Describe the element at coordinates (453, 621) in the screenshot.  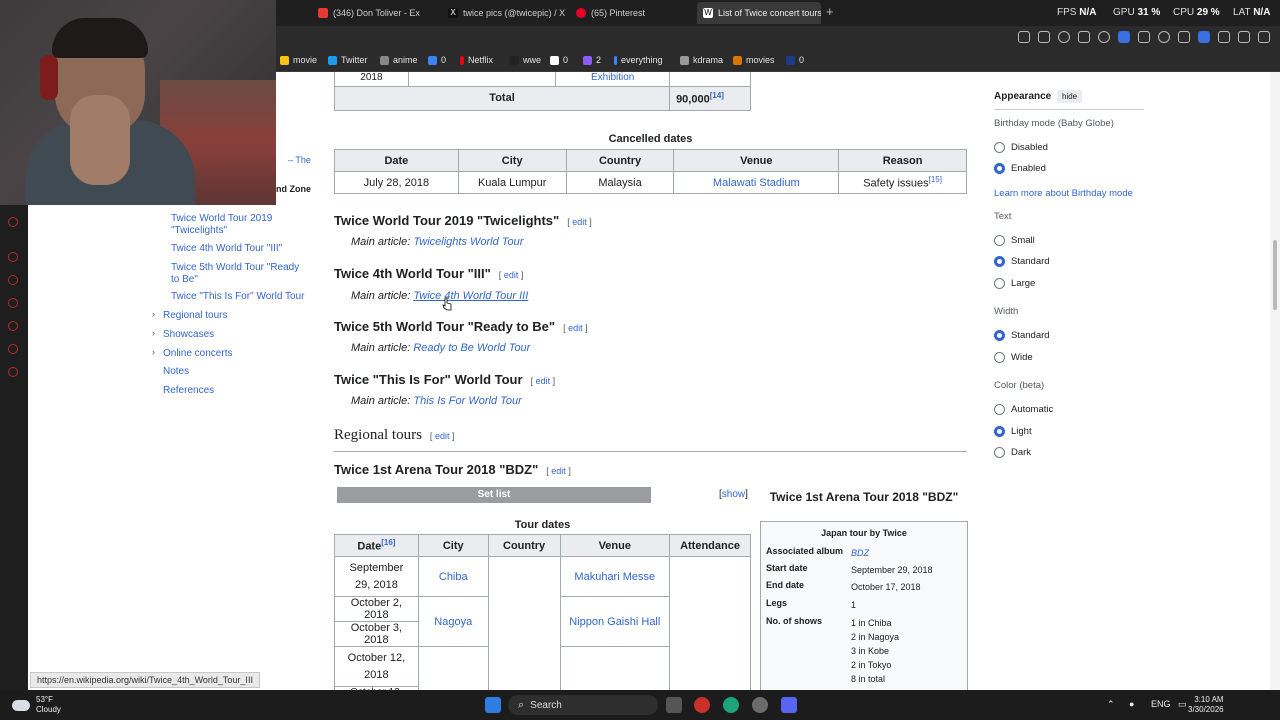
I see `cell-city: Nagoya` at that location.